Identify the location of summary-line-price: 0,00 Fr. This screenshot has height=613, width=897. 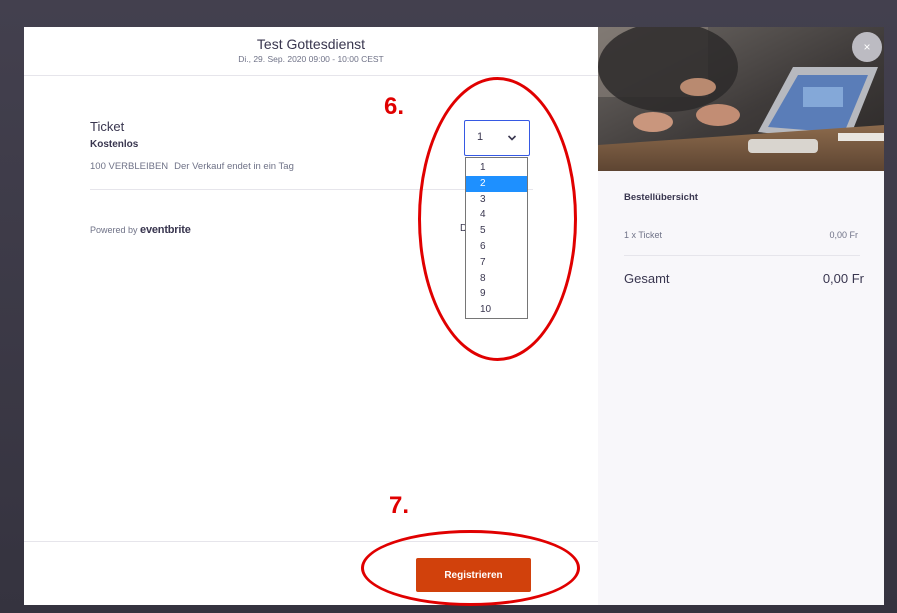
(843, 235).